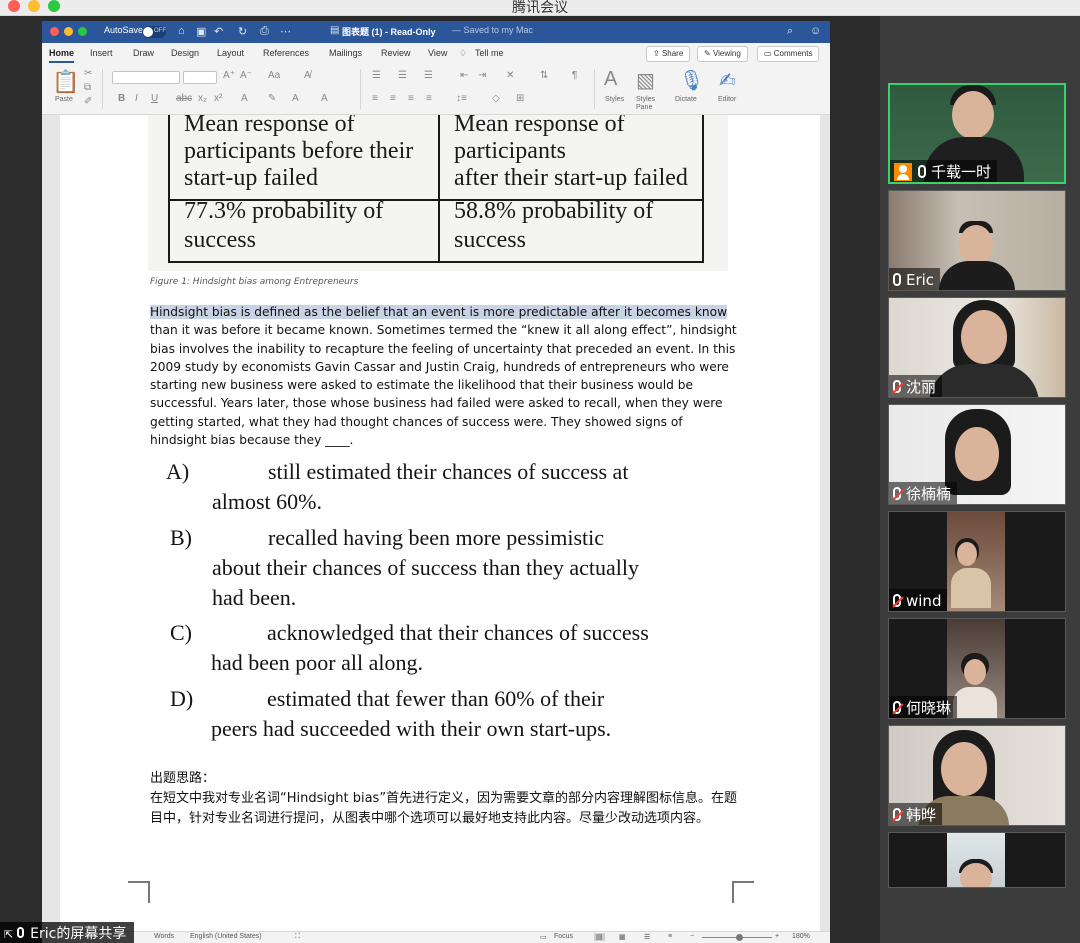 The width and height of the screenshot is (1080, 943). Describe the element at coordinates (184, 98) in the screenshot. I see `strikethrough-icon: abc` at that location.